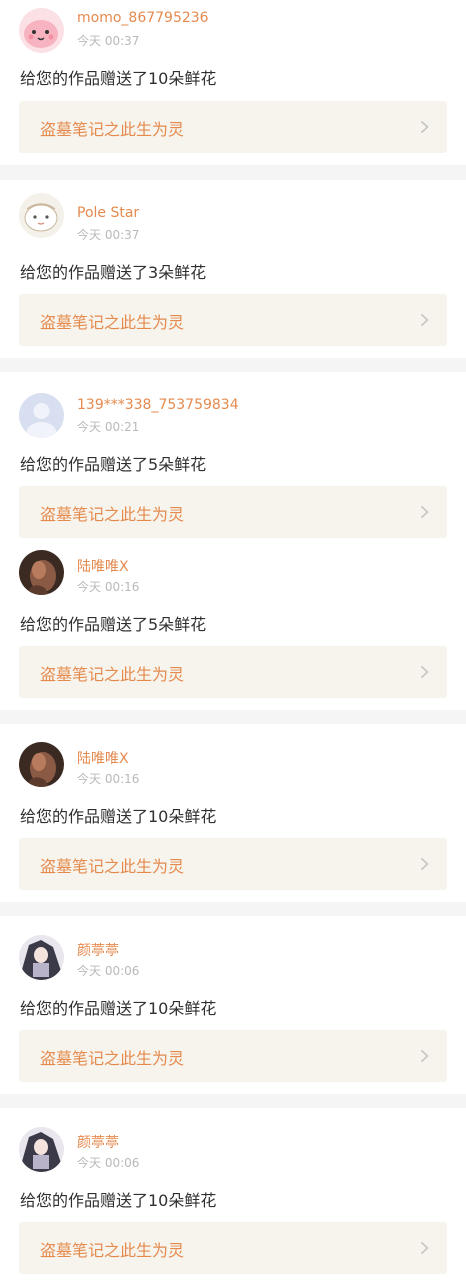 This screenshot has height=1280, width=466. I want to click on gift-message: 给您的作品赠送了3朵鲜花, so click(113, 272).